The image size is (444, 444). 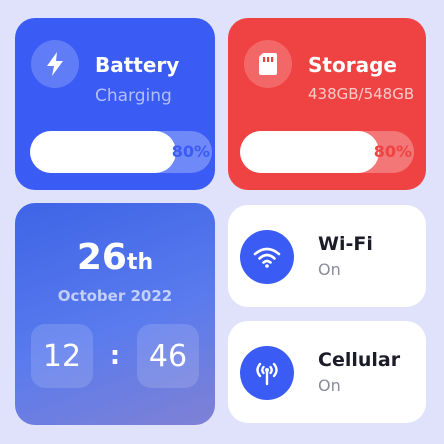 What do you see at coordinates (345, 244) in the screenshot?
I see `wifi-title: Wi-Fi` at bounding box center [345, 244].